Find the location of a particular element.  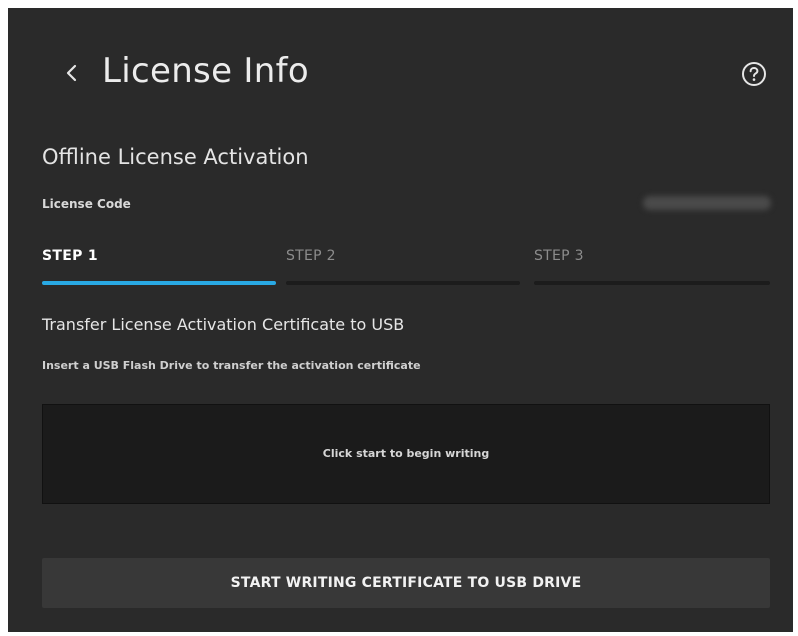

tab-step-1: STEP 1 is located at coordinates (159, 265).